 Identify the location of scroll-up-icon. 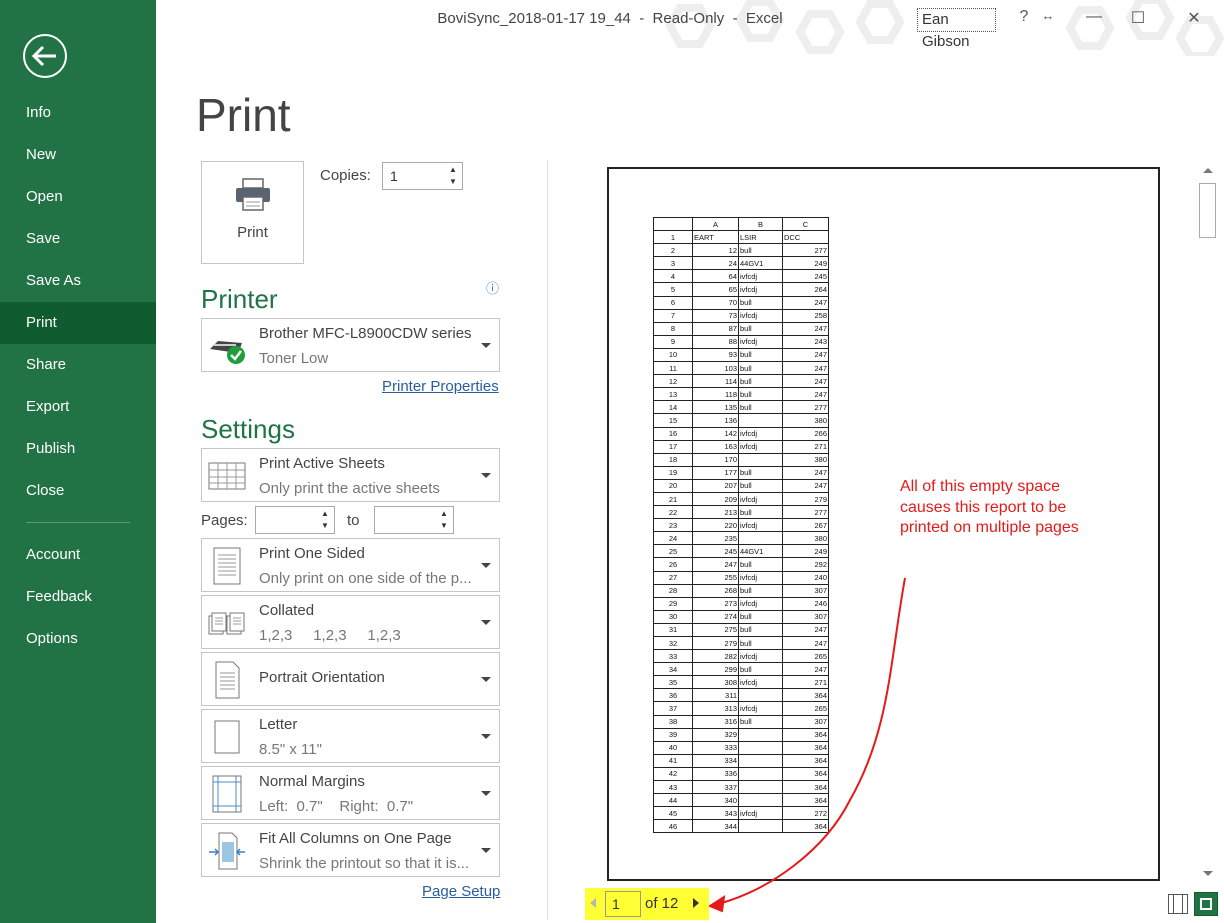
(1208, 170).